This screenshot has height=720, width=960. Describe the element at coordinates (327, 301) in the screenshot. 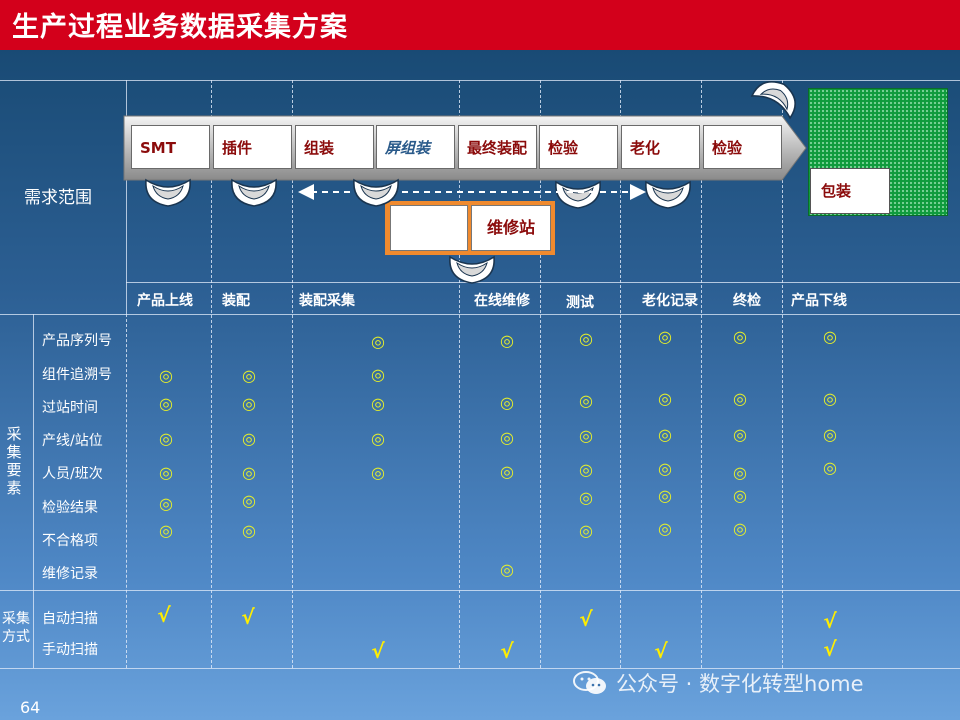

I see `phase-assembly-collection: 装配采集` at that location.